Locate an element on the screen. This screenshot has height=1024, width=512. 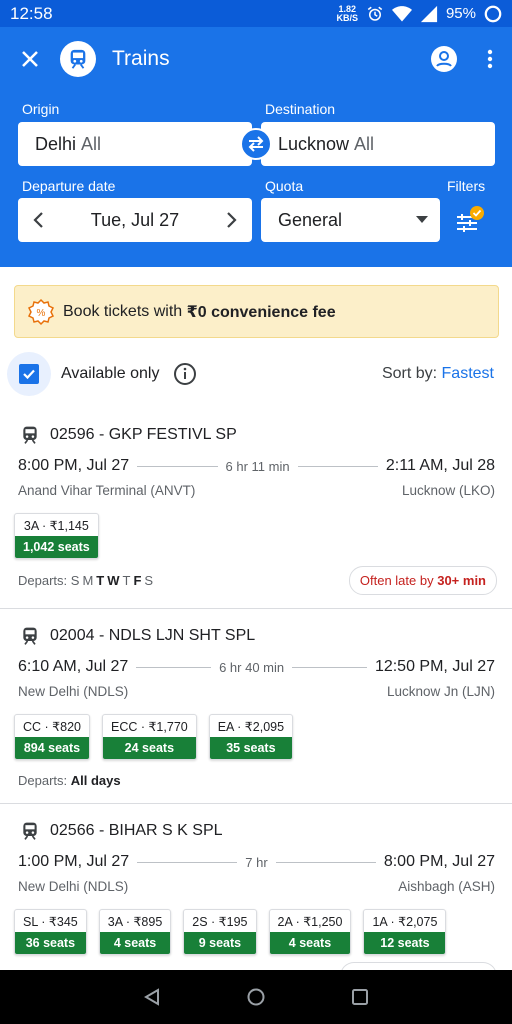
destination-label: Destination is located at coordinates (300, 109).